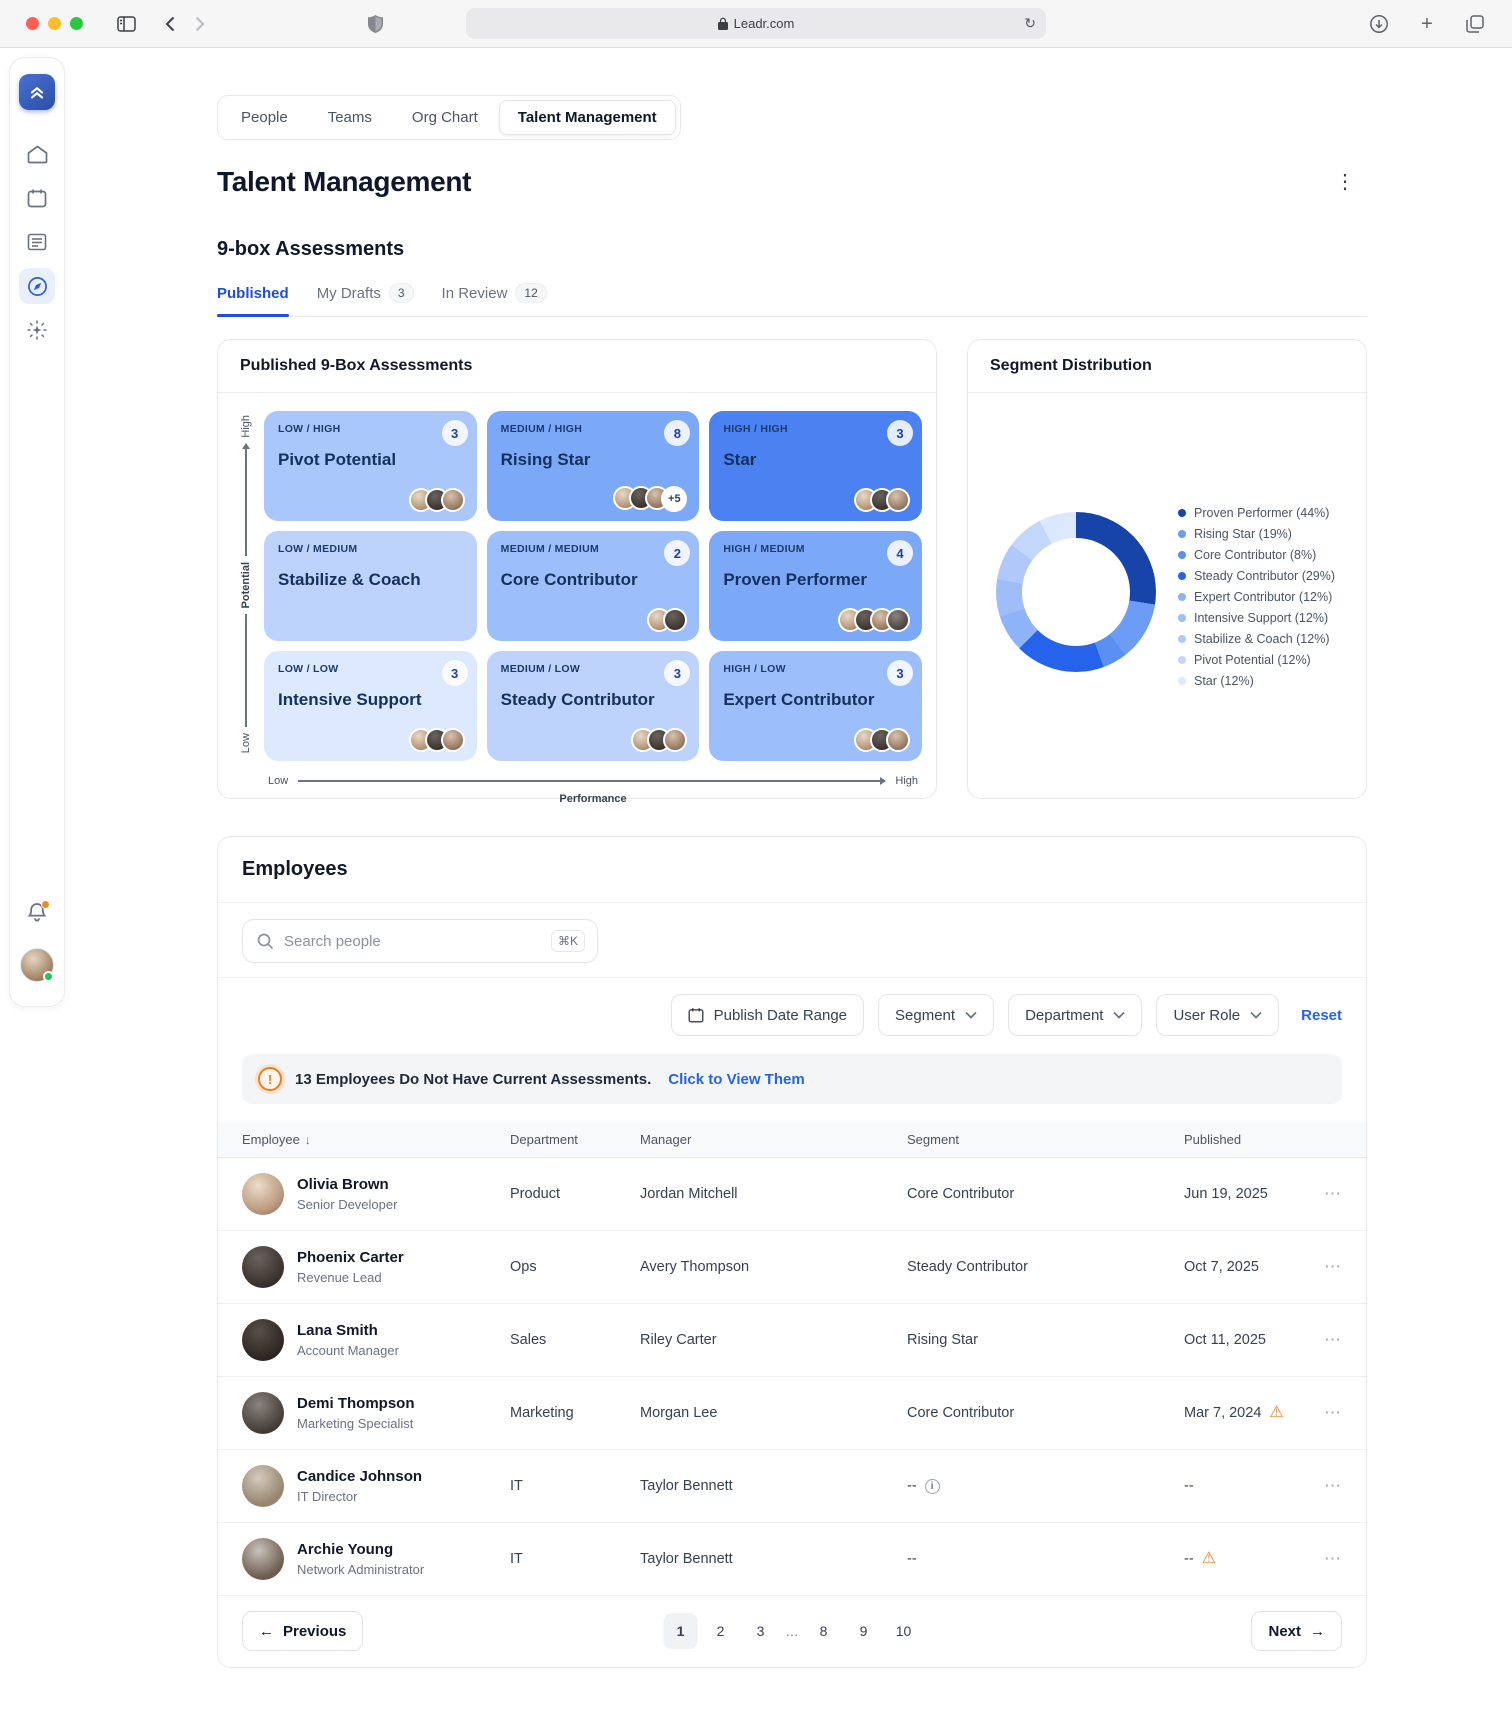  I want to click on sidebar-item-home, so click(37, 154).